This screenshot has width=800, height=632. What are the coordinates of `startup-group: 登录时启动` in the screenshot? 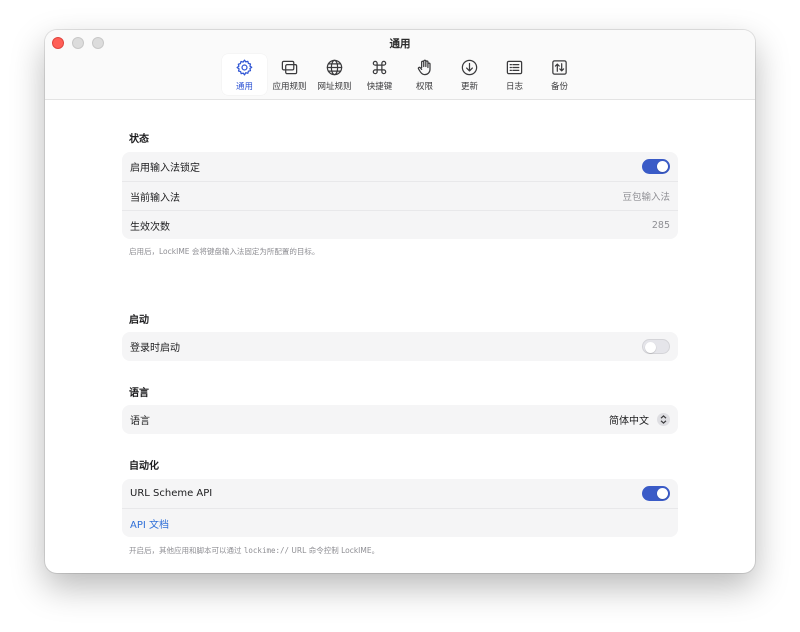 It's located at (400, 346).